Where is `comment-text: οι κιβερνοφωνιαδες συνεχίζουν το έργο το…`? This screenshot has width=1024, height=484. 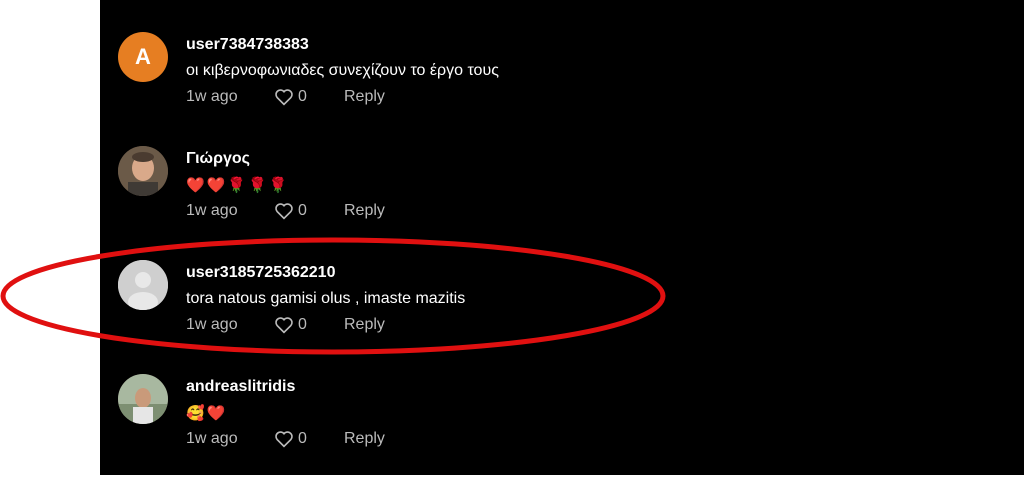 comment-text: οι κιβερνοφωνιαδες συνεχίζουν το έργο το… is located at coordinates (342, 70).